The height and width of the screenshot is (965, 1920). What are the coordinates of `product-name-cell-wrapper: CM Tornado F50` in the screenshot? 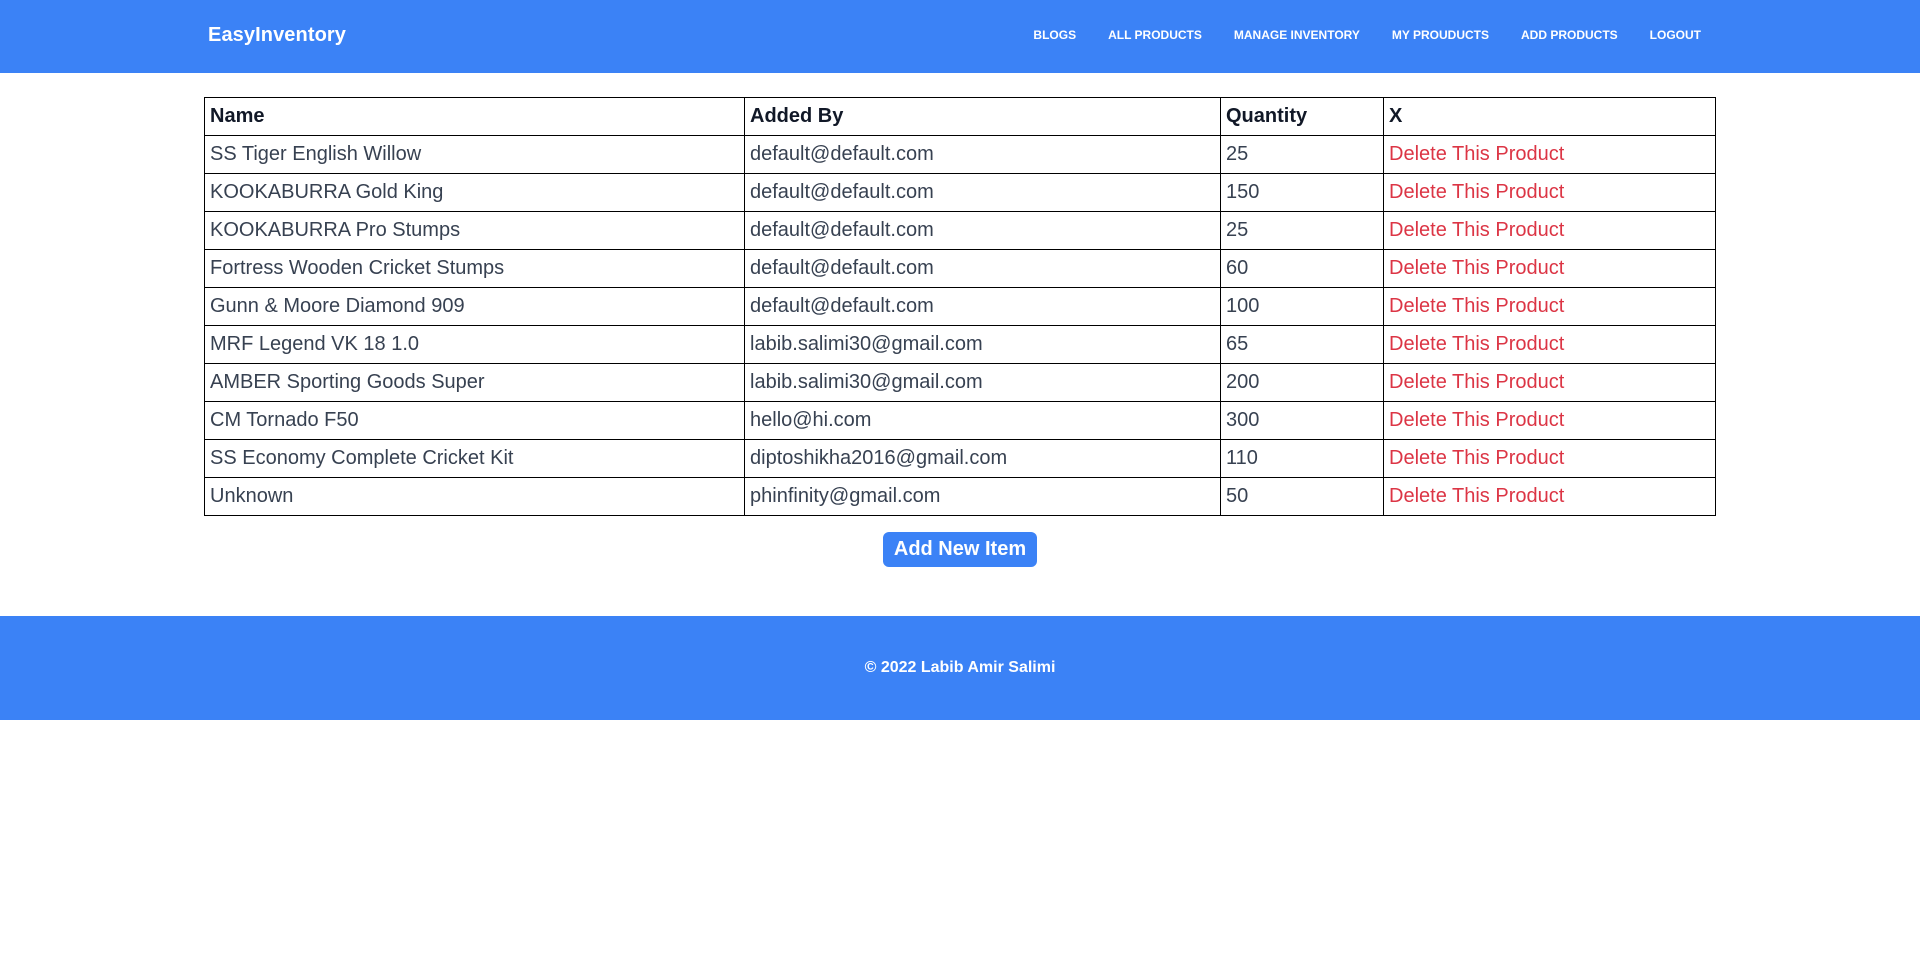 It's located at (474, 420).